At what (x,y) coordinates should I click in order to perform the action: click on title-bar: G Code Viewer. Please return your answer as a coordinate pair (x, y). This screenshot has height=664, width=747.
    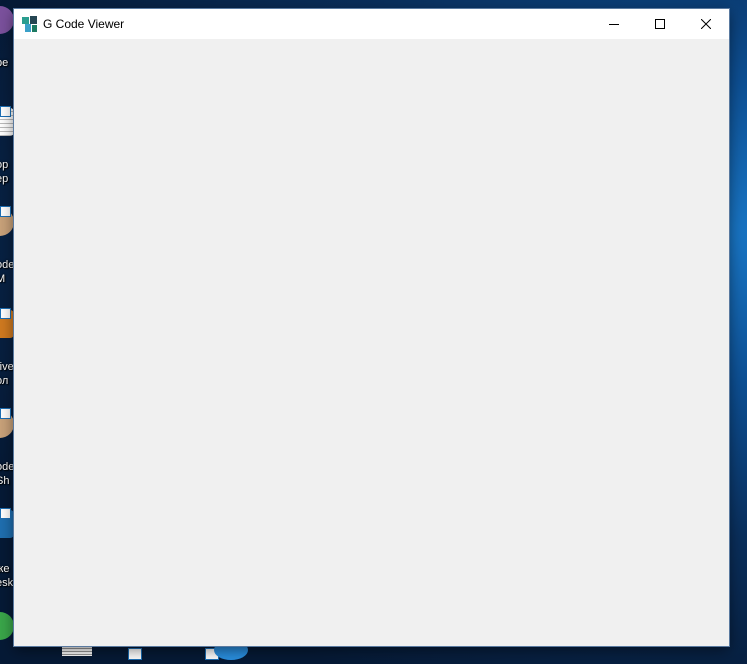
    Looking at the image, I should click on (371, 24).